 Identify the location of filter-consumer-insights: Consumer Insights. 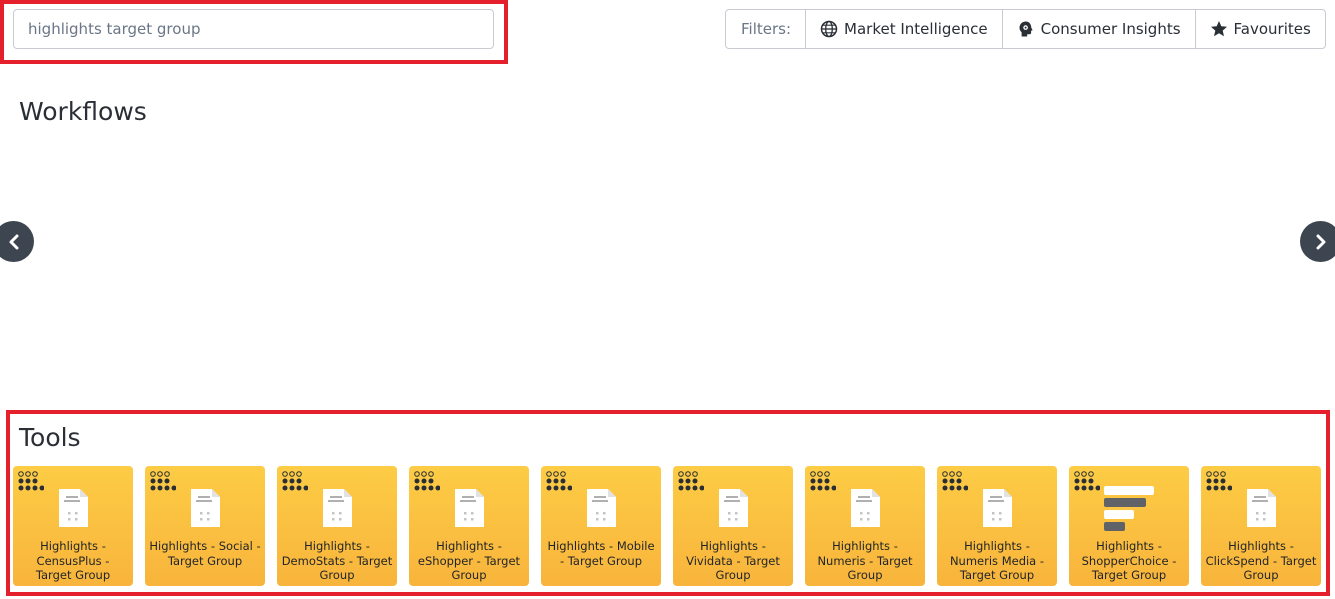
(1098, 29).